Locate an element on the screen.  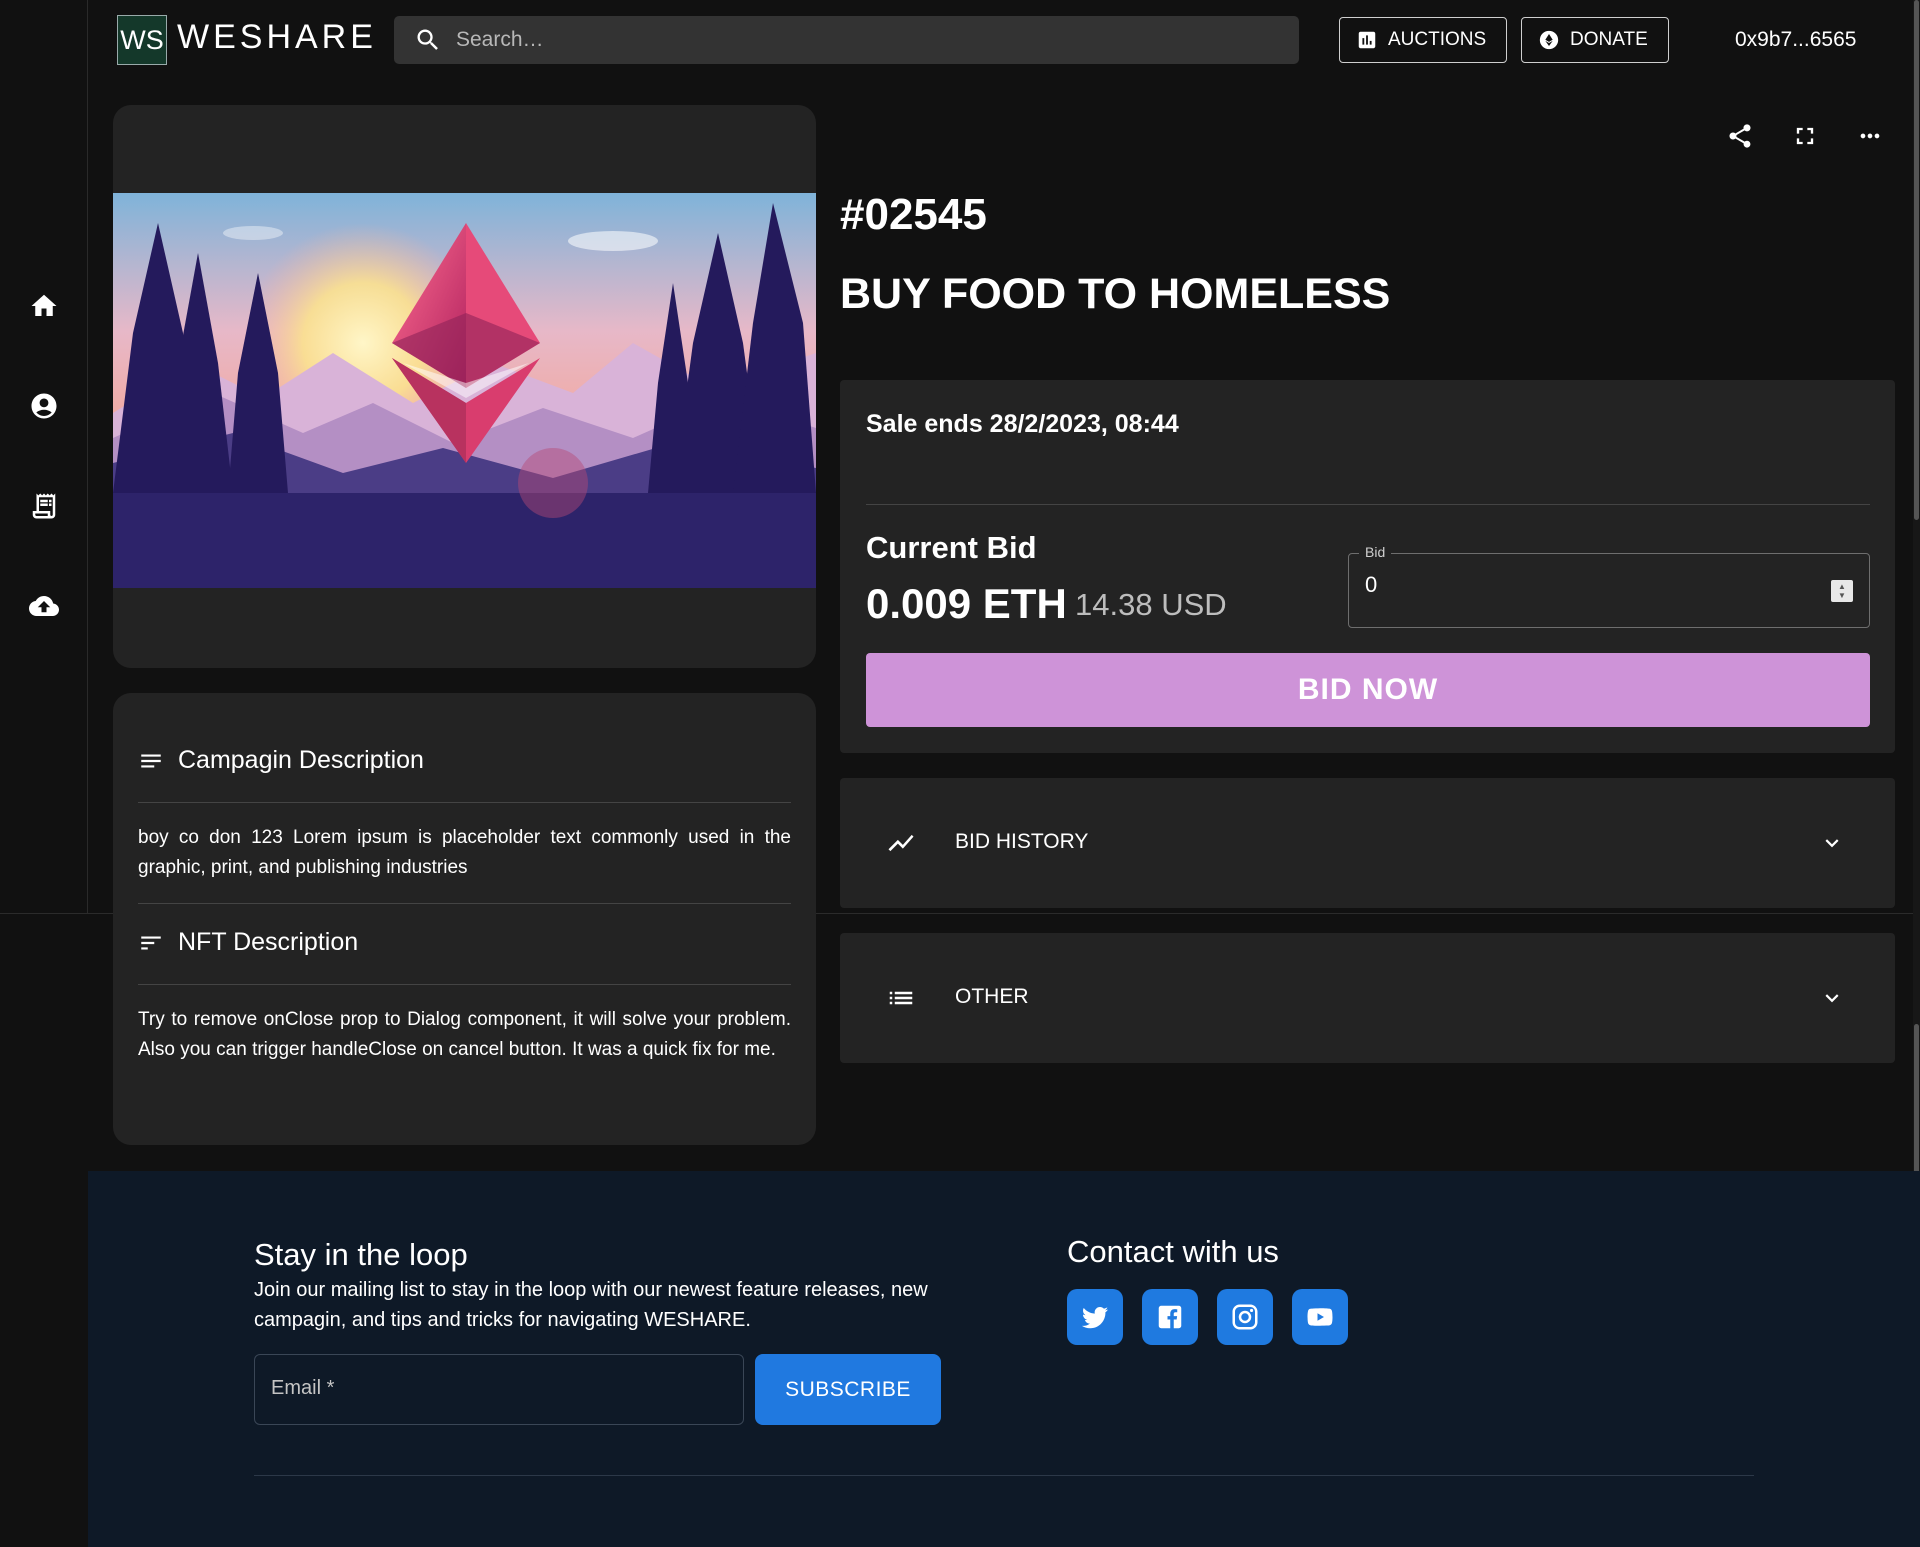
left-sidebar is located at coordinates (44, 456).